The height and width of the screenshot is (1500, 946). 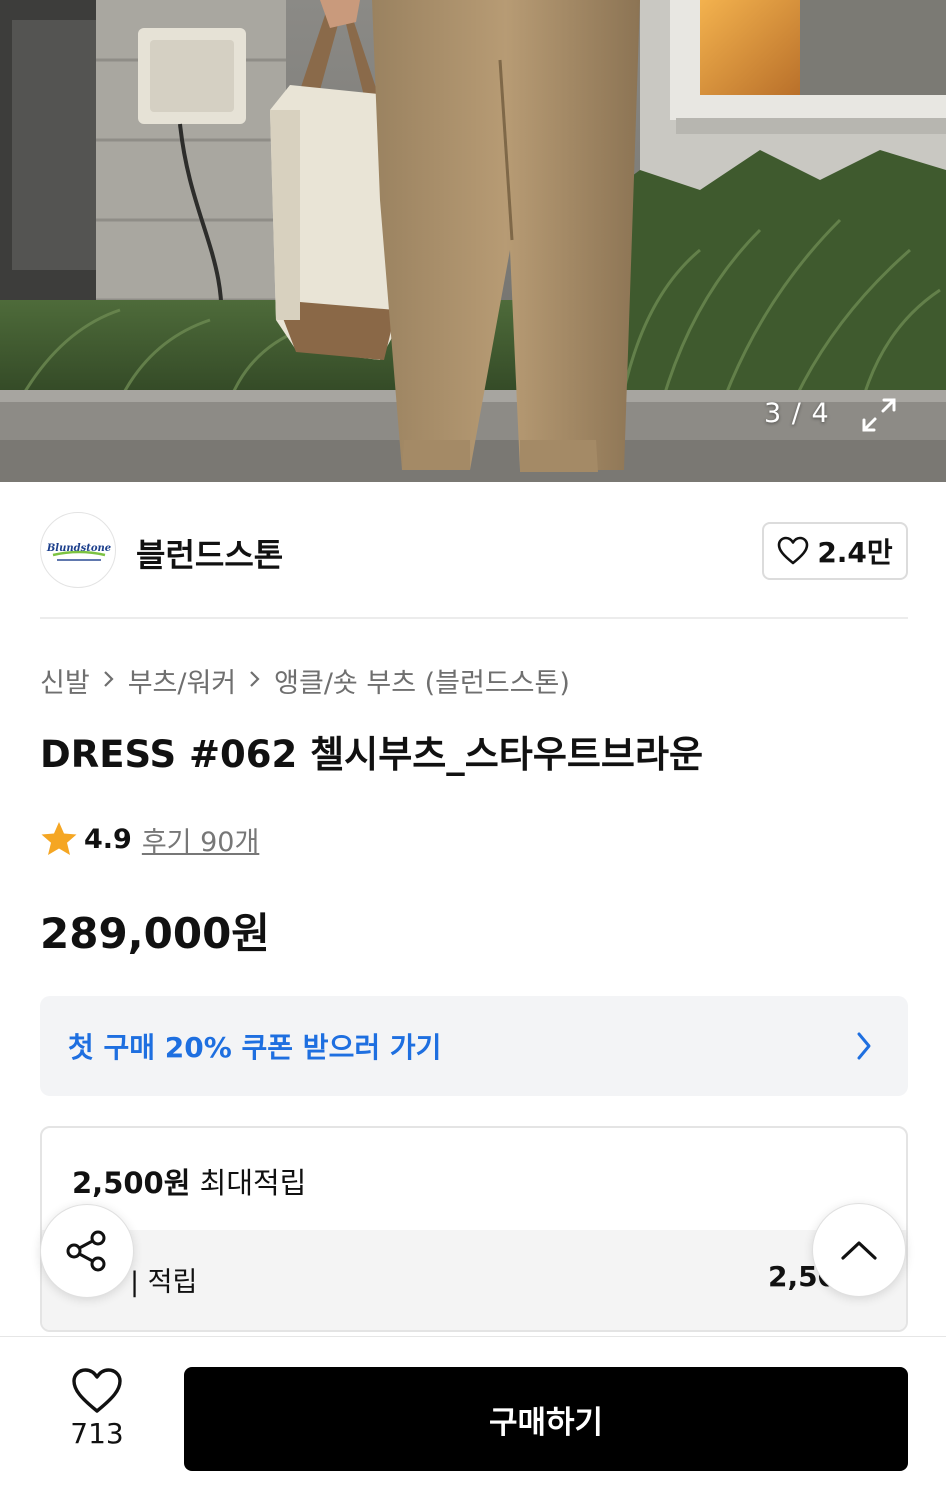 I want to click on scroll-top-button, so click(x=859, y=1250).